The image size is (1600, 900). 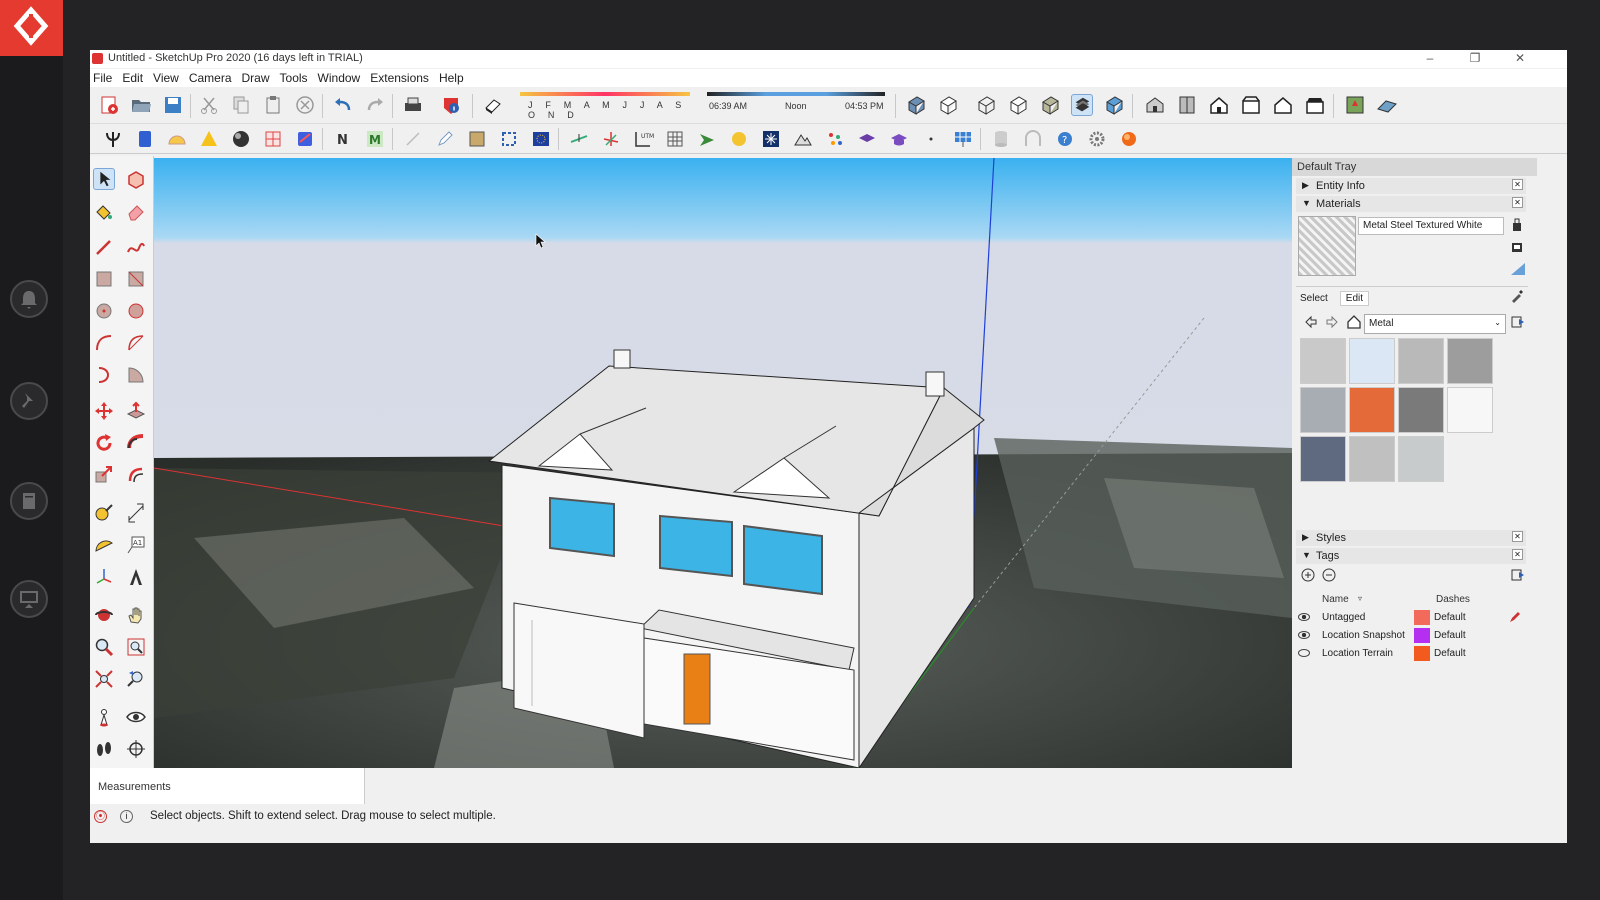 I want to click on scale-tool-icon, so click(x=104, y=475).